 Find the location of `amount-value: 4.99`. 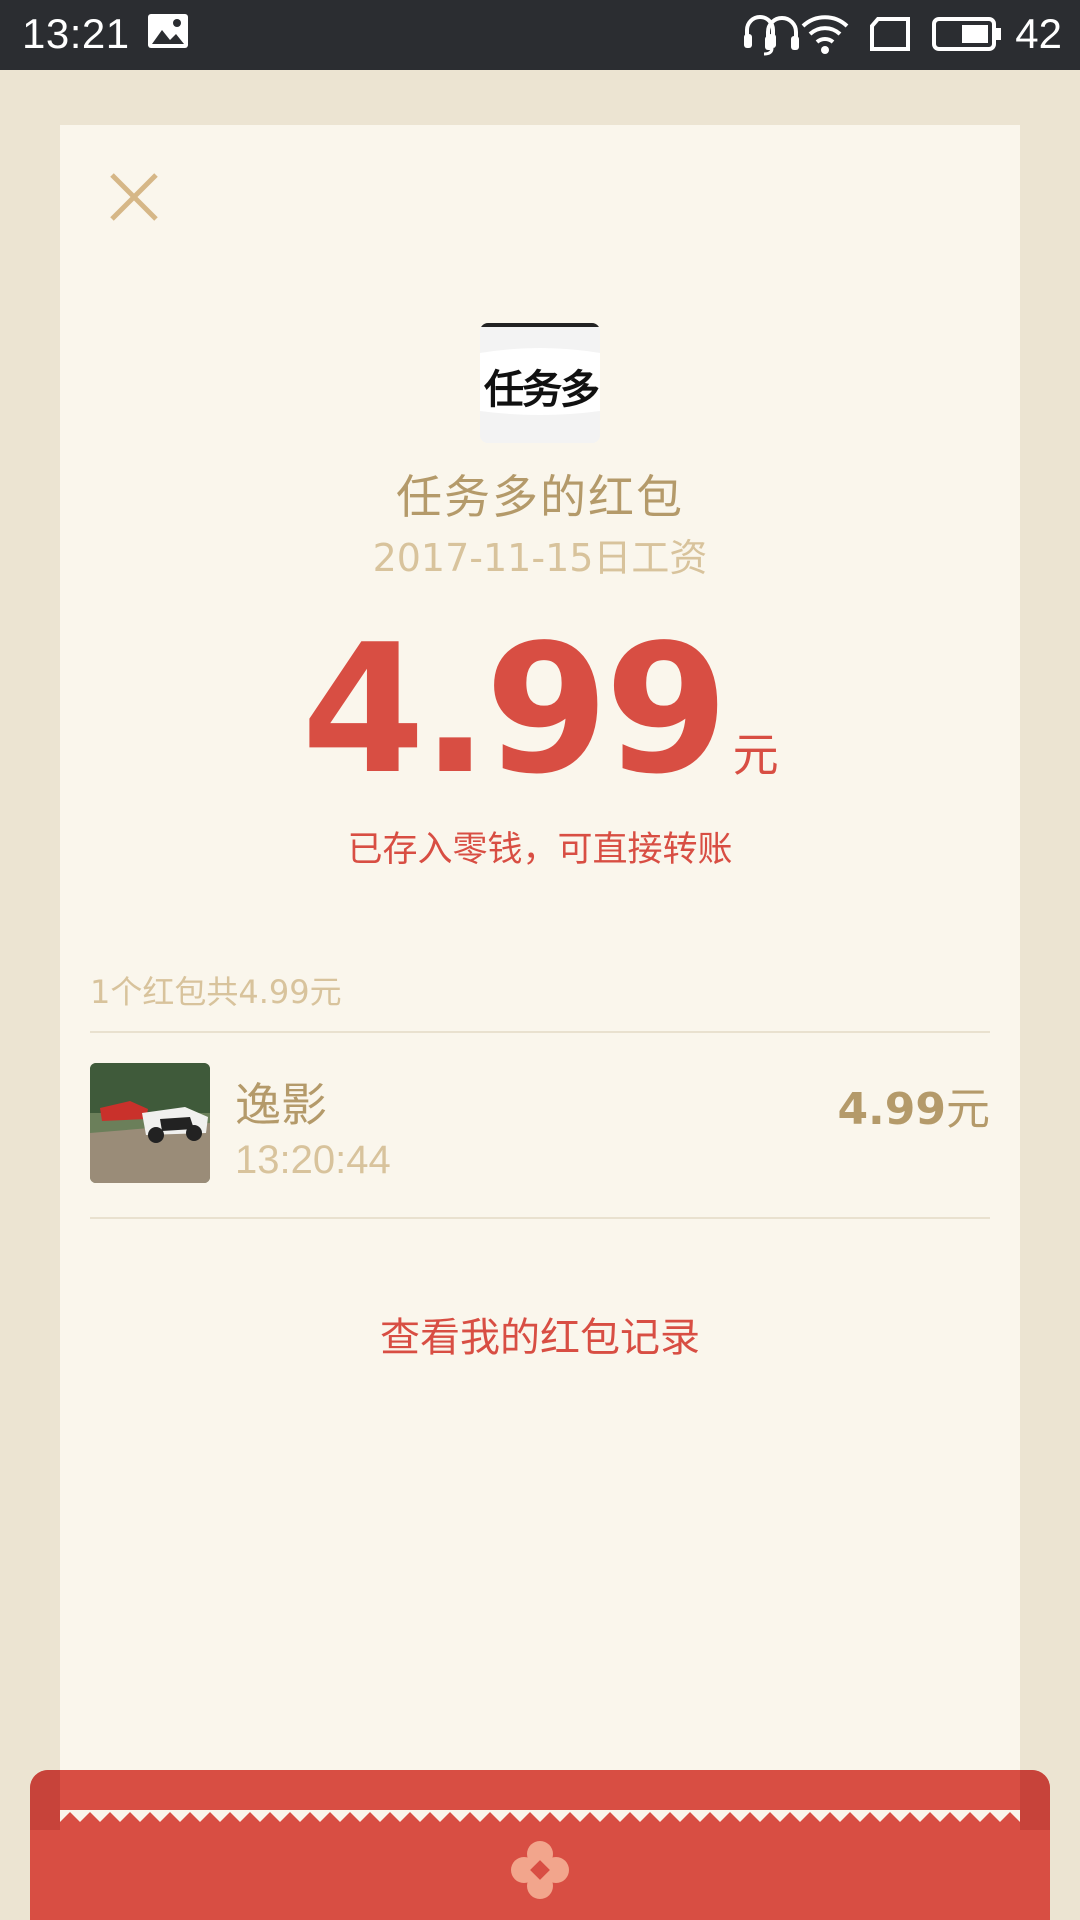

amount-value: 4.99 is located at coordinates (514, 709).